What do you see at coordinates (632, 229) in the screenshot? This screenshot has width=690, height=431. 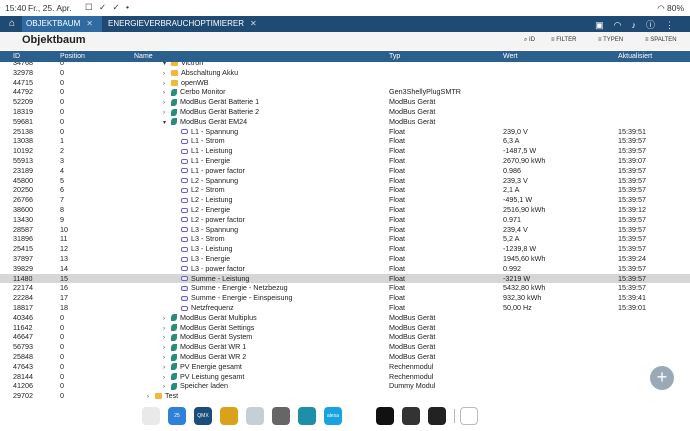 I see `cell-updated: 15:39:57` at bounding box center [632, 229].